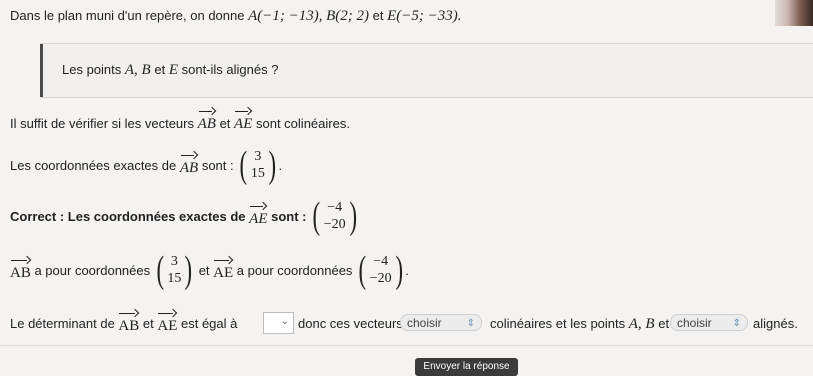 This screenshot has width=813, height=376. I want to click on ae-x: −4, so click(335, 207).